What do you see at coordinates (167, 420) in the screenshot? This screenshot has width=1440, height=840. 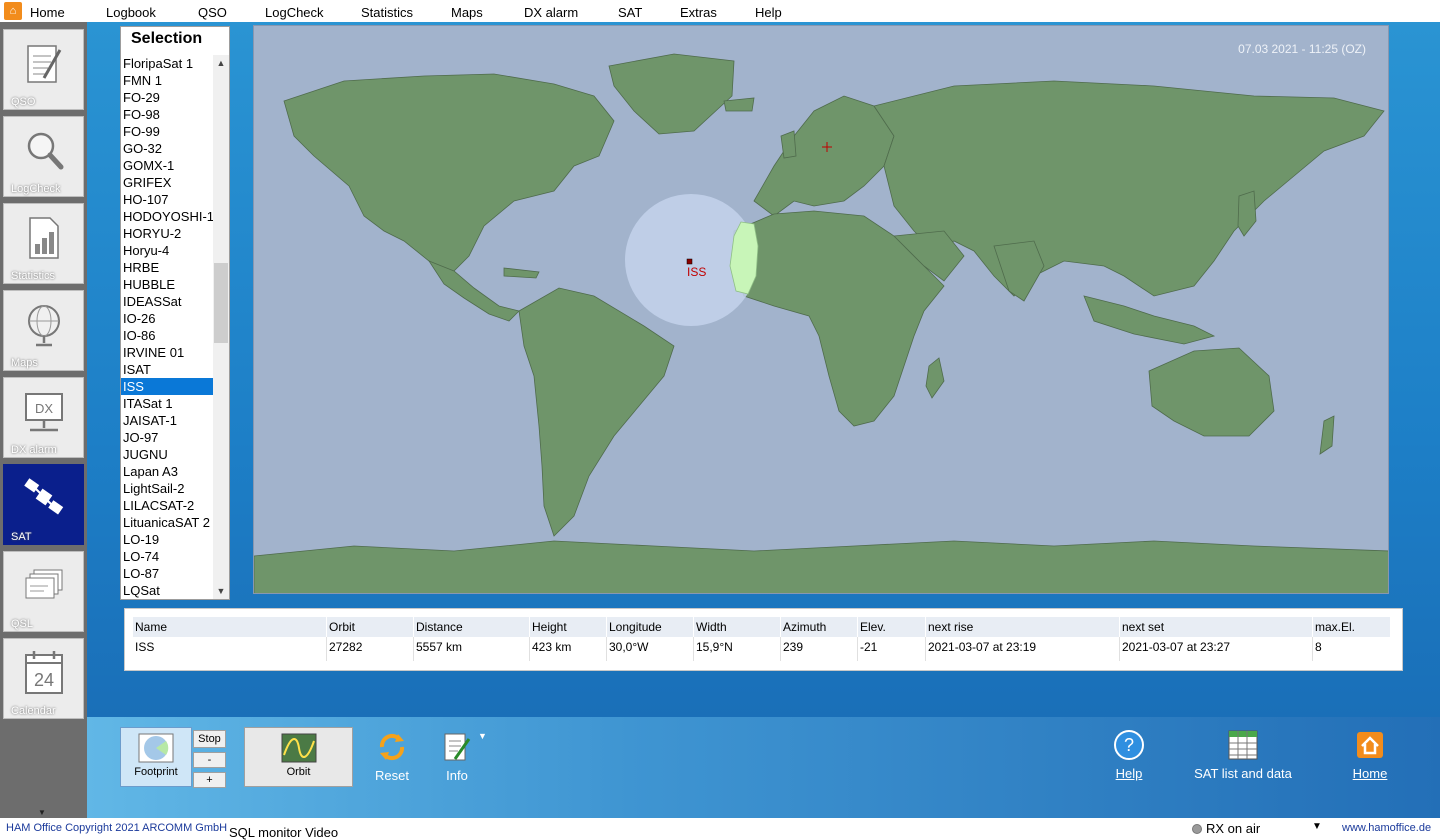 I see `list-item: JAISAT-1` at bounding box center [167, 420].